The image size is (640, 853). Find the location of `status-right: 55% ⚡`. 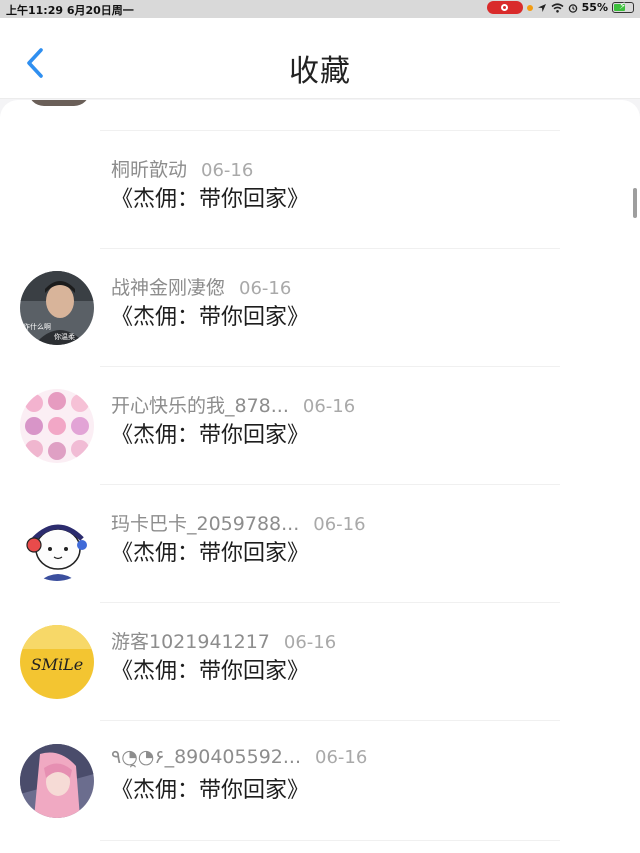

status-right: 55% ⚡ is located at coordinates (560, 7).